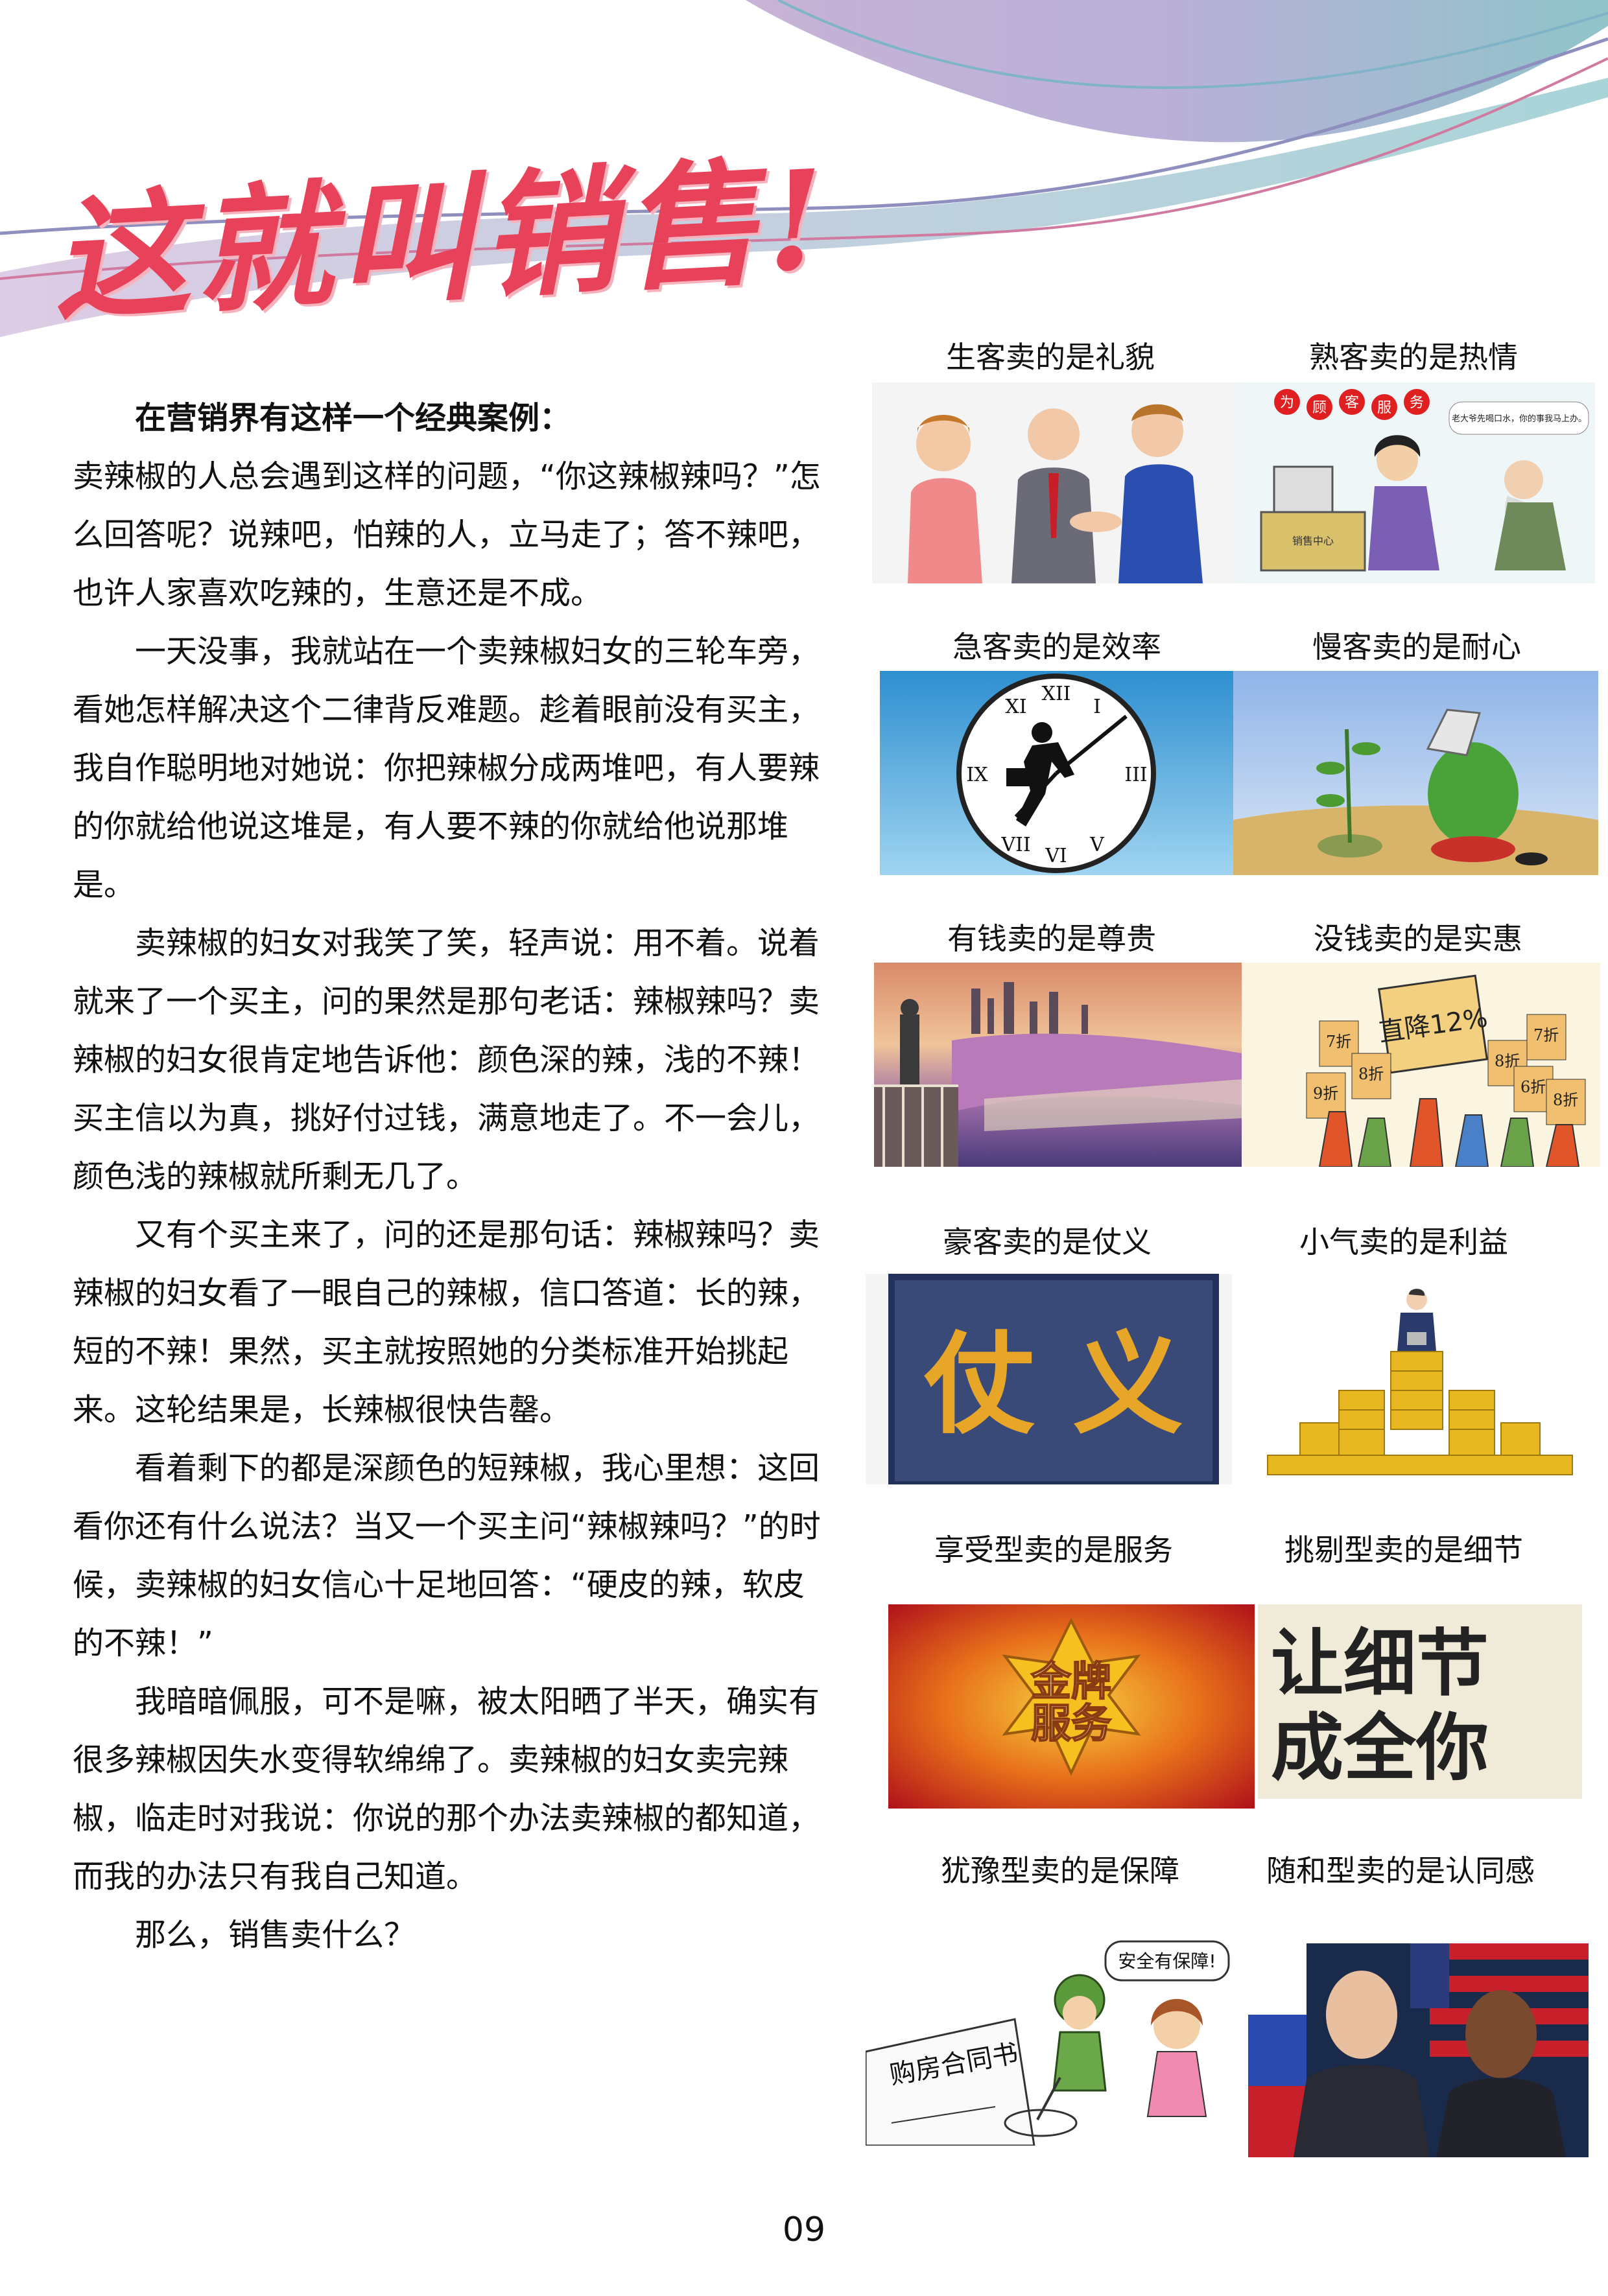  Describe the element at coordinates (804, 2229) in the screenshot. I see `page-number: 09` at that location.